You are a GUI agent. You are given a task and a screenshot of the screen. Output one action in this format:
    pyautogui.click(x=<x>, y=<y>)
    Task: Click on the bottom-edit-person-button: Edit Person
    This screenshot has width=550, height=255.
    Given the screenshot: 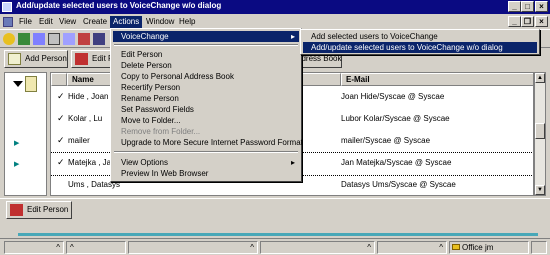 What is the action you would take?
    pyautogui.click(x=39, y=210)
    